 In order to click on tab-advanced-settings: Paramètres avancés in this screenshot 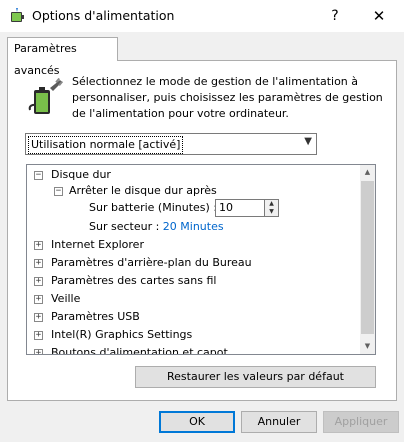, I will do `click(62, 57)`.